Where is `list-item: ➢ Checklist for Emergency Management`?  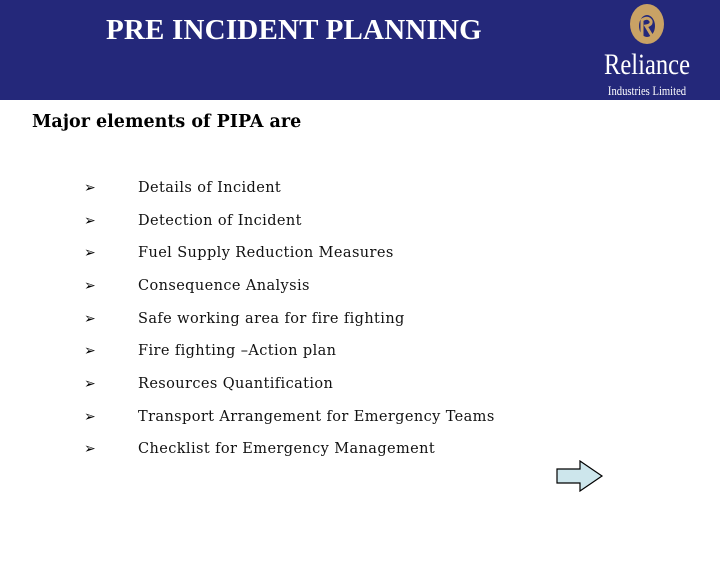
list-item: ➢ Checklist for Emergency Management is located at coordinates (300, 453).